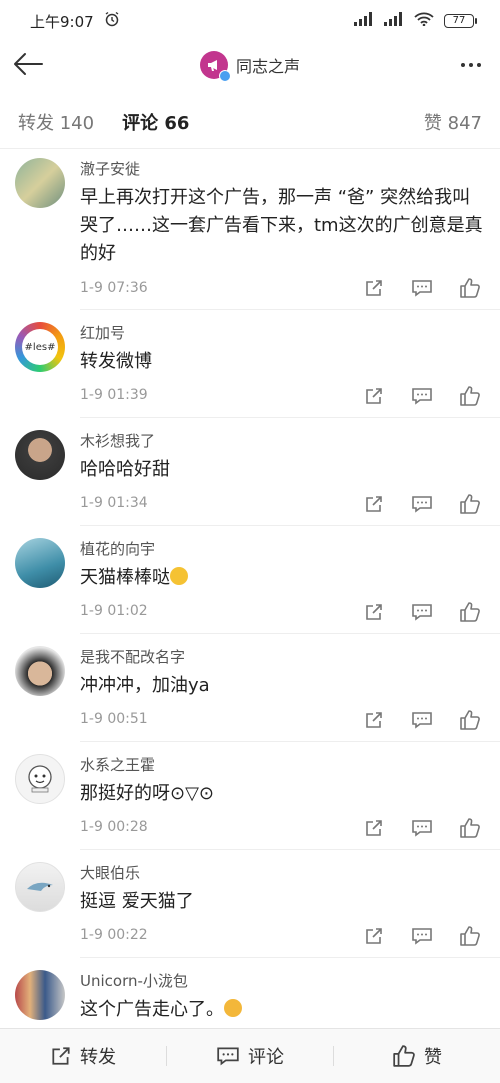 This screenshot has height=1083, width=500. Describe the element at coordinates (56, 122) in the screenshot. I see `tab-repost: 转发 140` at that location.